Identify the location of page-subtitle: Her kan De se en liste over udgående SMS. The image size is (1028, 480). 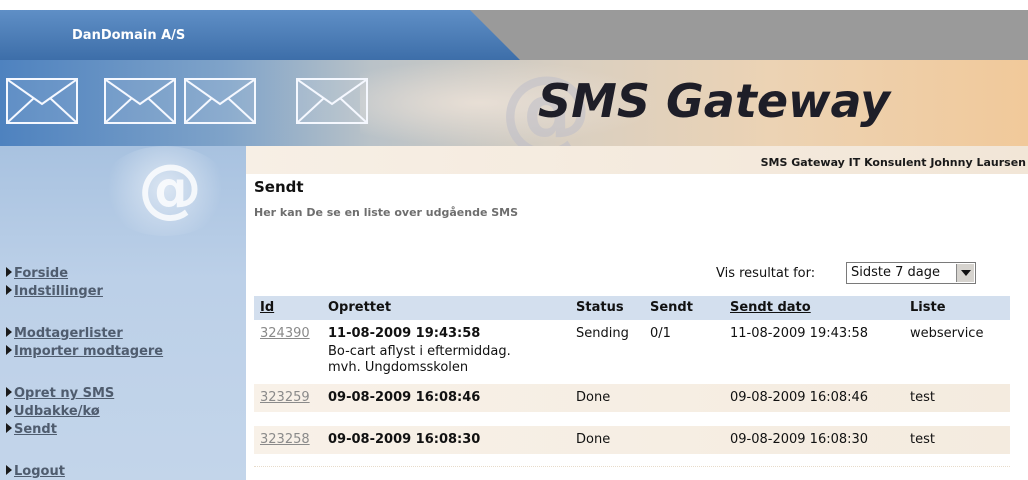
(386, 212).